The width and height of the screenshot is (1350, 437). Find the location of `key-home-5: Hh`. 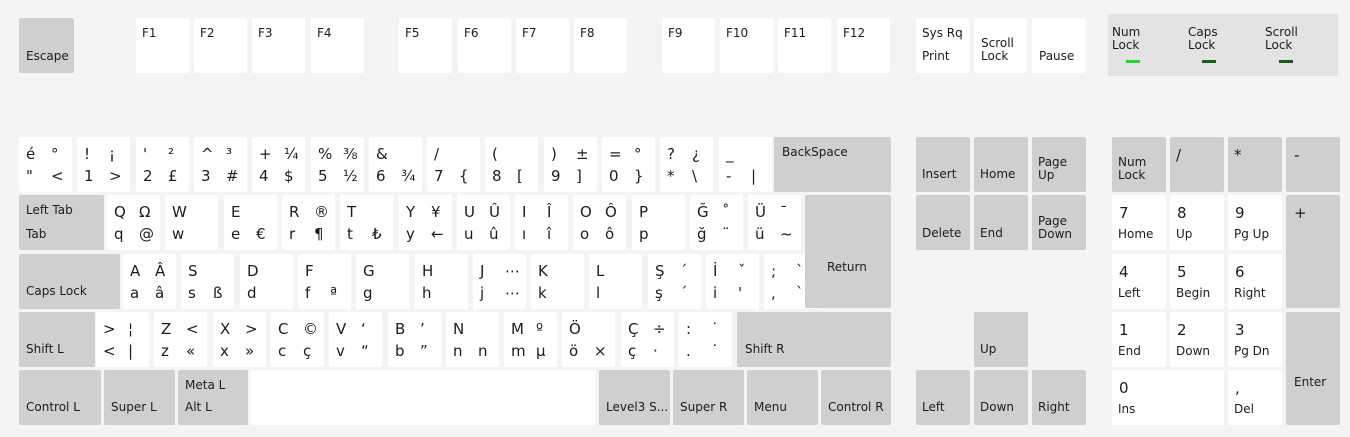

key-home-5: Hh is located at coordinates (441, 281).